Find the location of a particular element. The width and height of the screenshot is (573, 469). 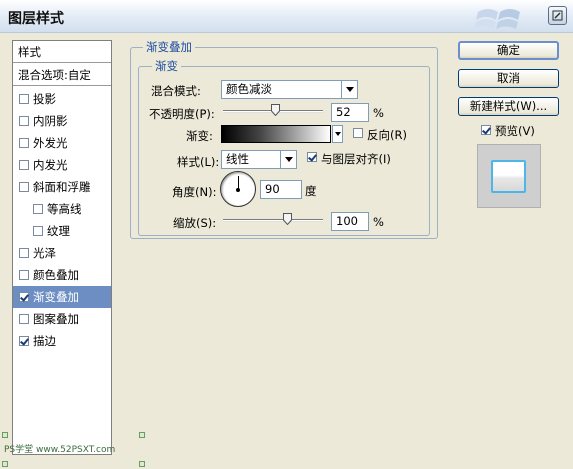

style-item-label: 外发光 is located at coordinates (50, 143).